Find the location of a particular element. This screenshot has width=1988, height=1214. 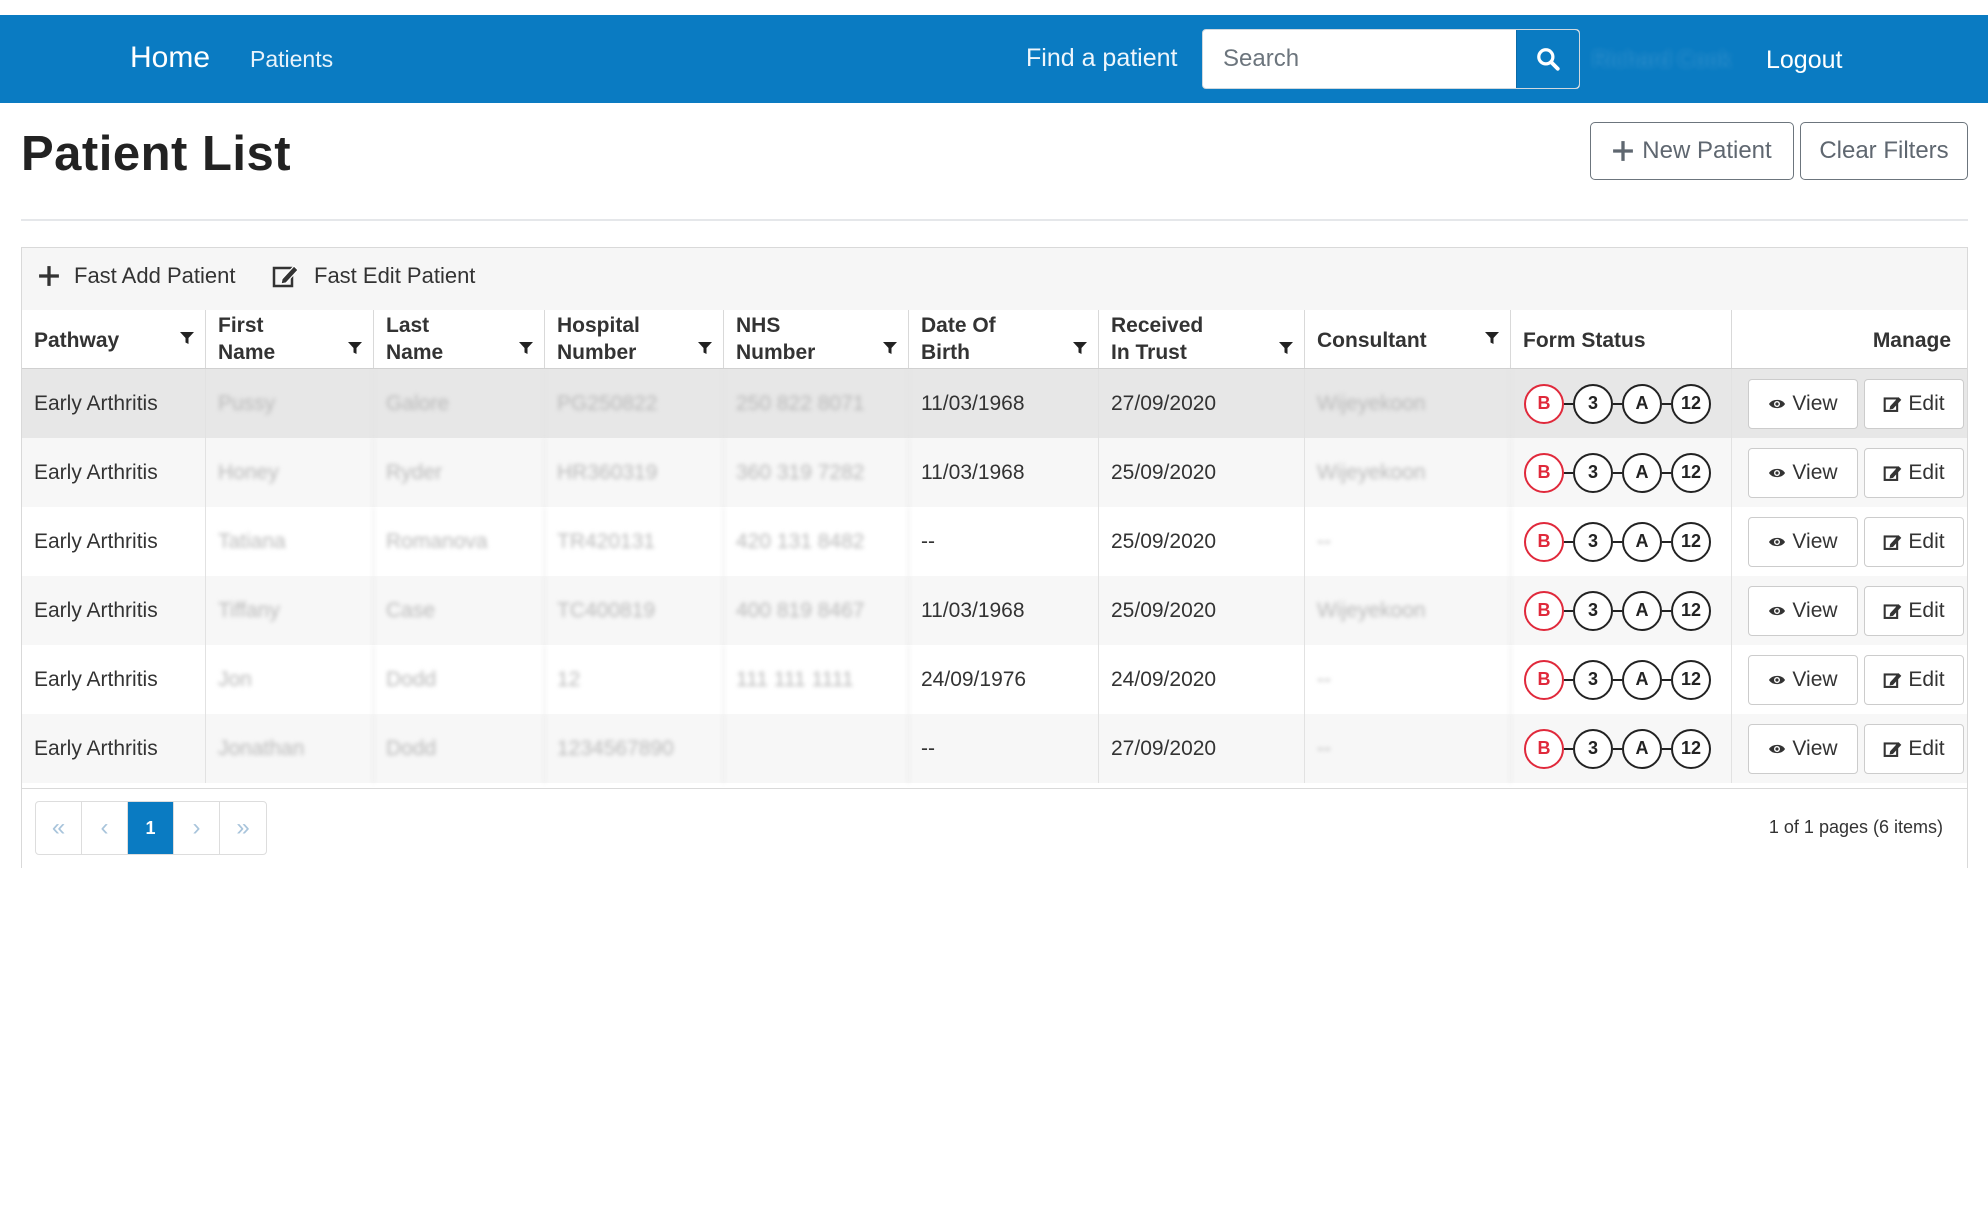

new-patient-button: New Patient is located at coordinates (1692, 151).